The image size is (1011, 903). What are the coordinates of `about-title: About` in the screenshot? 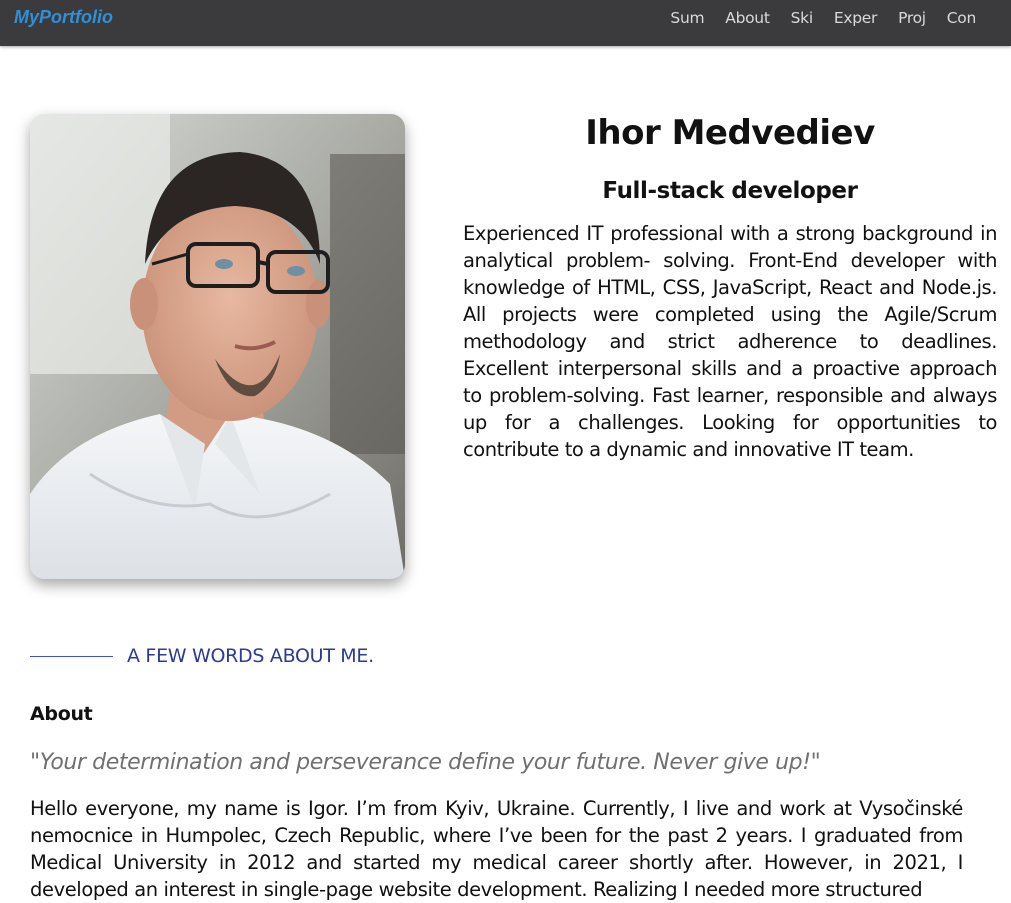 It's located at (61, 714).